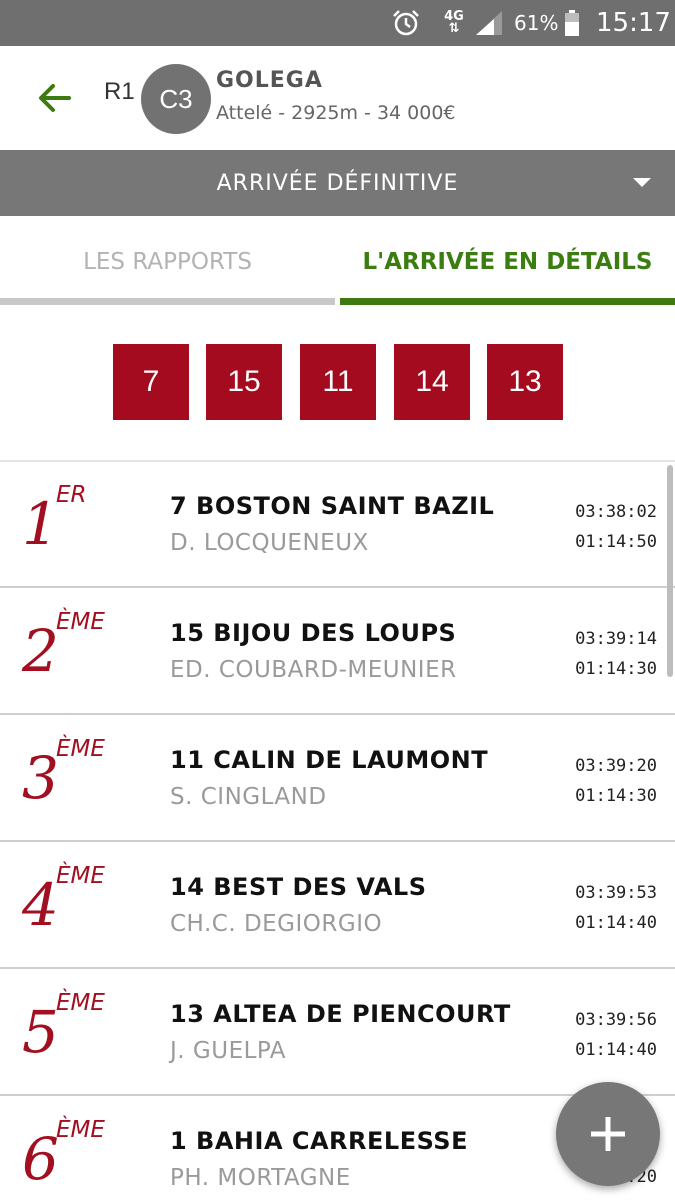  I want to click on race-time: 03:39:56, so click(616, 1020).